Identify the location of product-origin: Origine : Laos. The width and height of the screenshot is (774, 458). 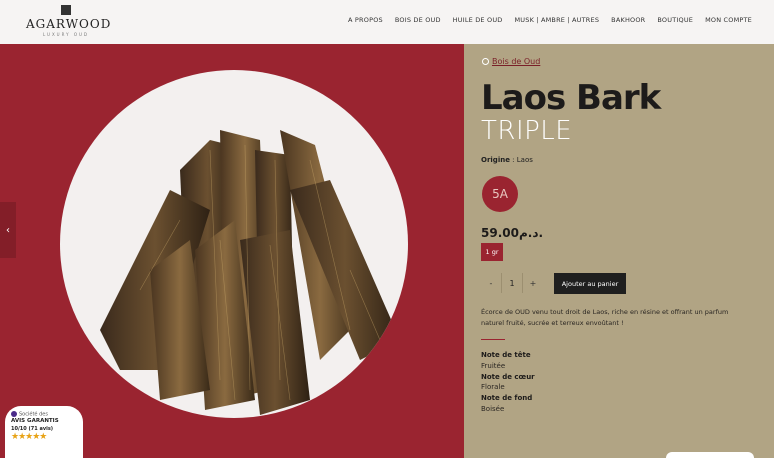
(507, 160).